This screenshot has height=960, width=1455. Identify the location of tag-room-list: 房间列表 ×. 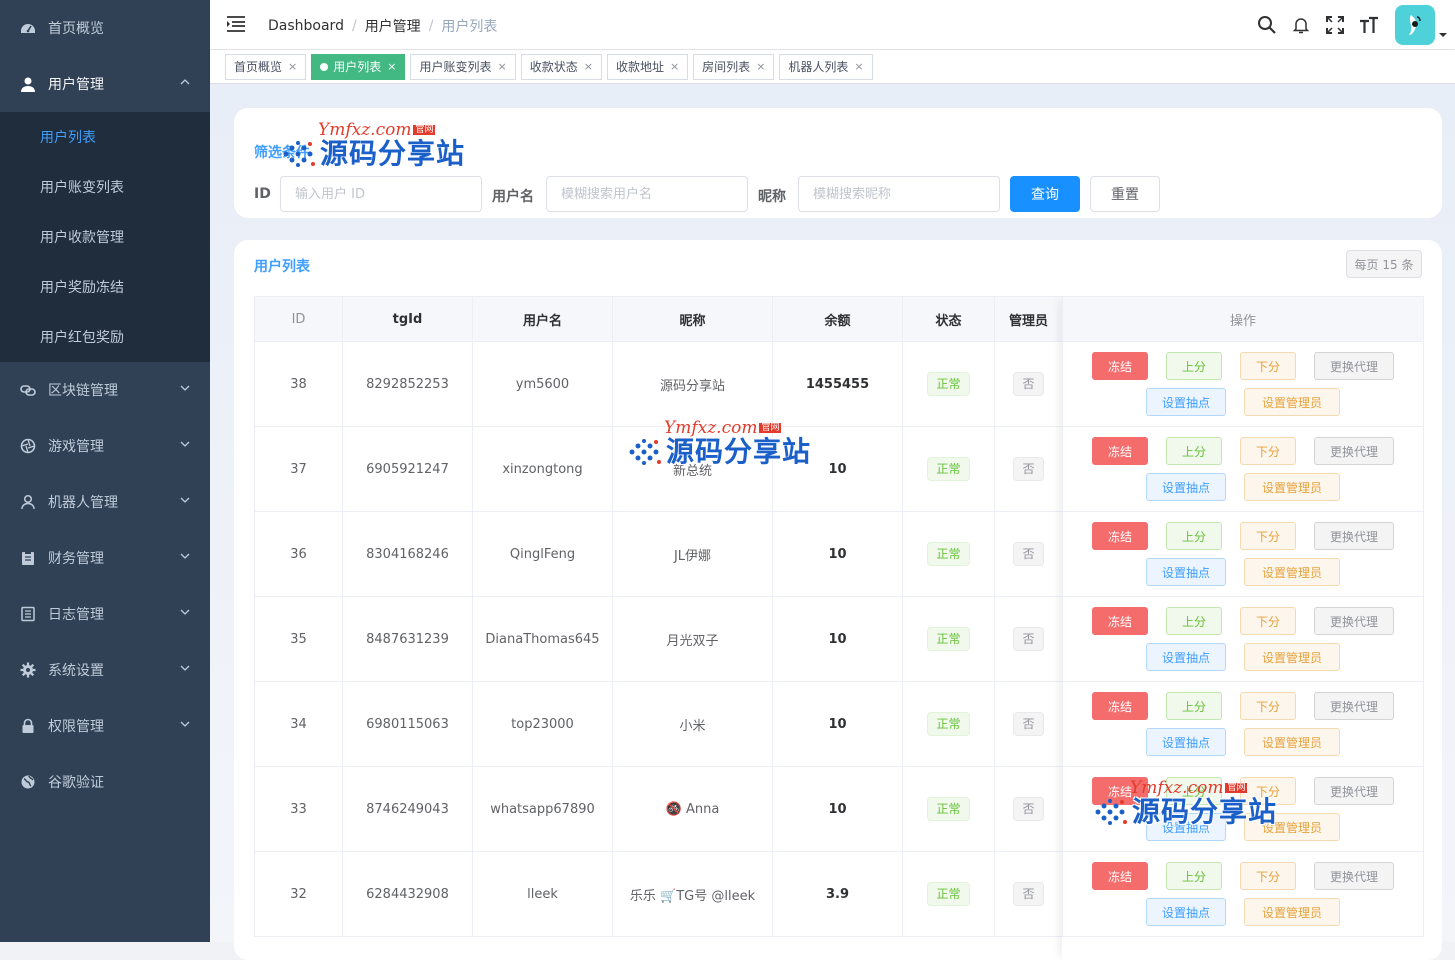
(734, 66).